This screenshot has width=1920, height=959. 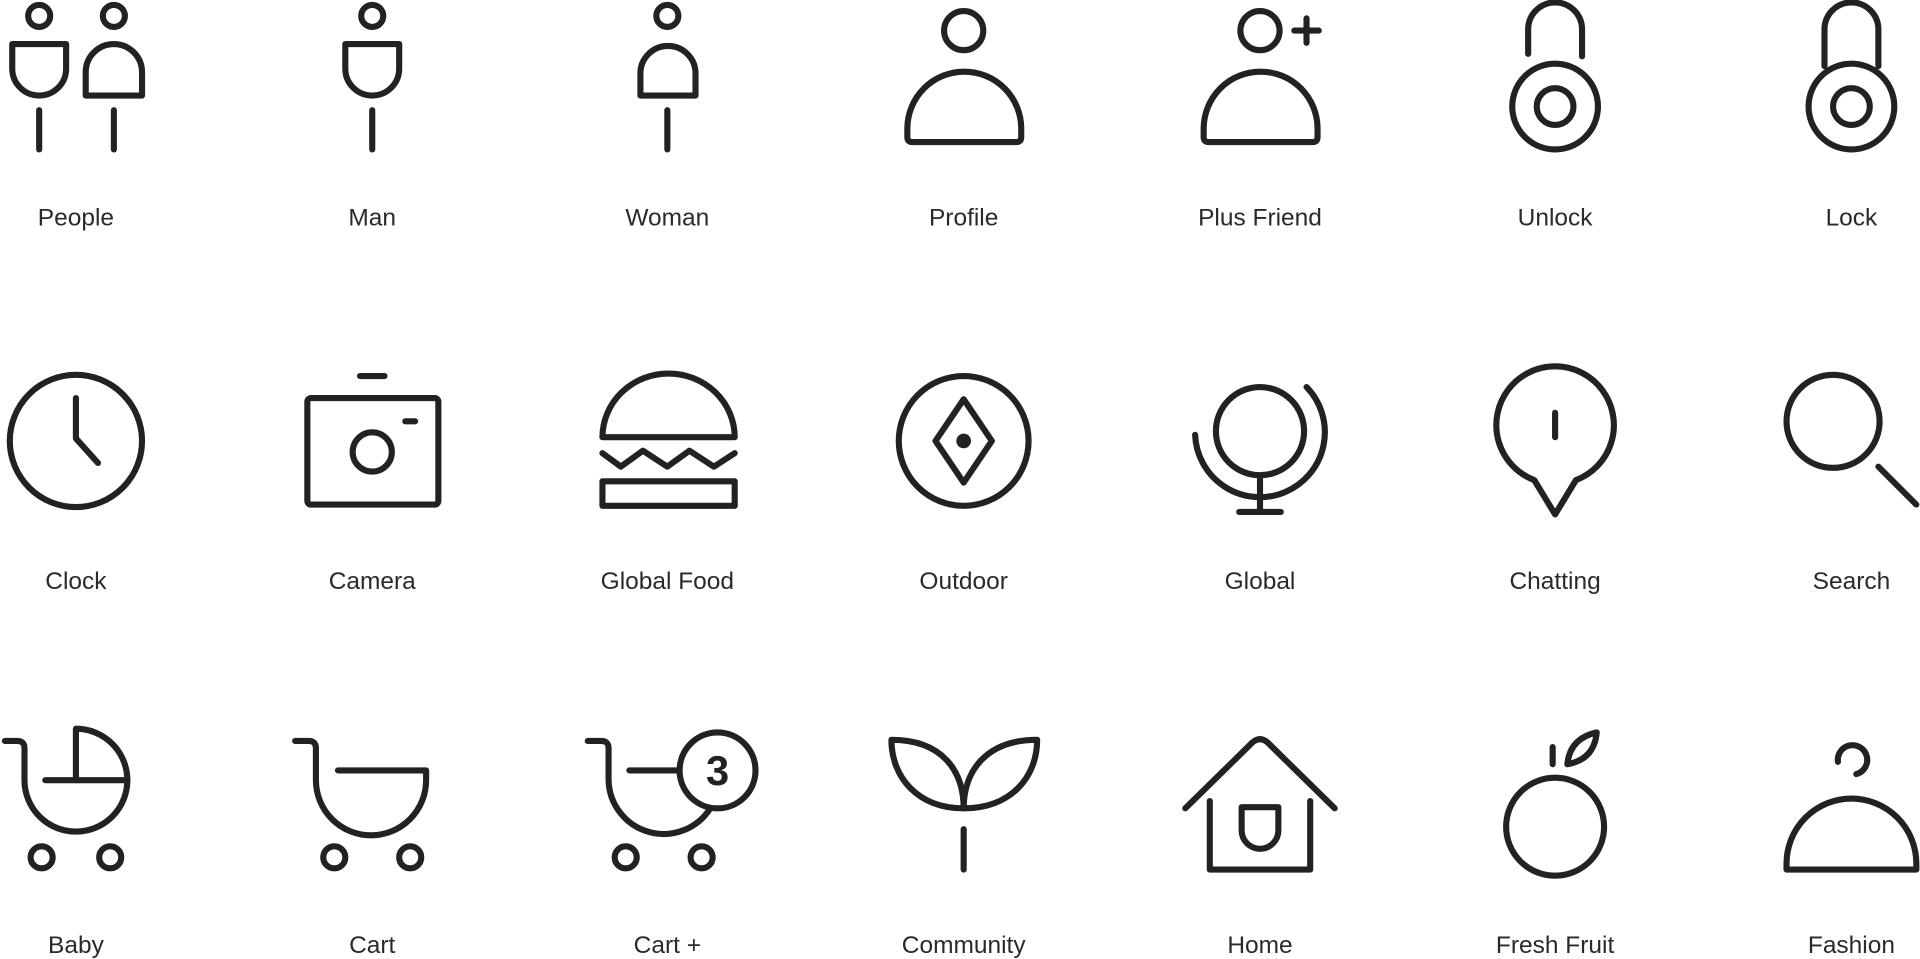 I want to click on man-icon, so click(x=372, y=77).